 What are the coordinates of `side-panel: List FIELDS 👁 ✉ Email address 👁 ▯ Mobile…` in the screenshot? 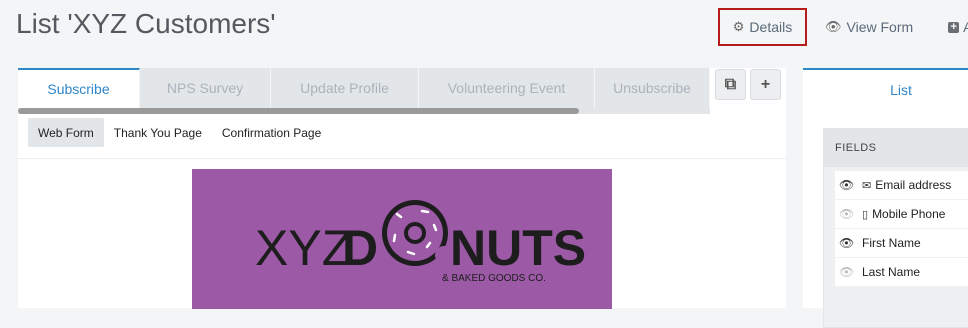 It's located at (885, 198).